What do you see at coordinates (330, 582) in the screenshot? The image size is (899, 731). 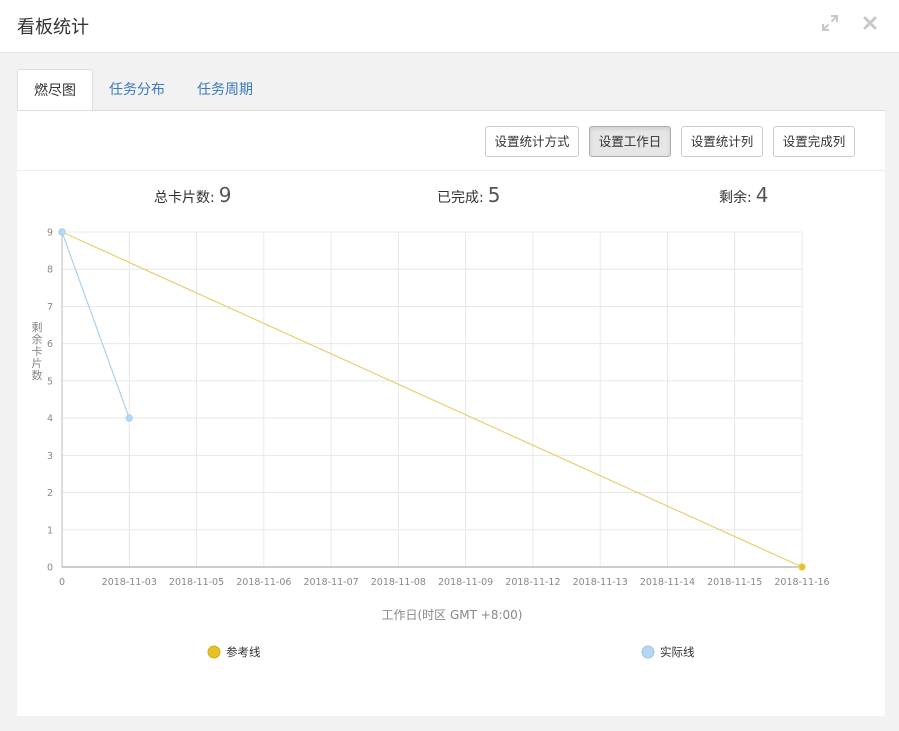 I see `x-tick-label: 2018-11-07` at bounding box center [330, 582].